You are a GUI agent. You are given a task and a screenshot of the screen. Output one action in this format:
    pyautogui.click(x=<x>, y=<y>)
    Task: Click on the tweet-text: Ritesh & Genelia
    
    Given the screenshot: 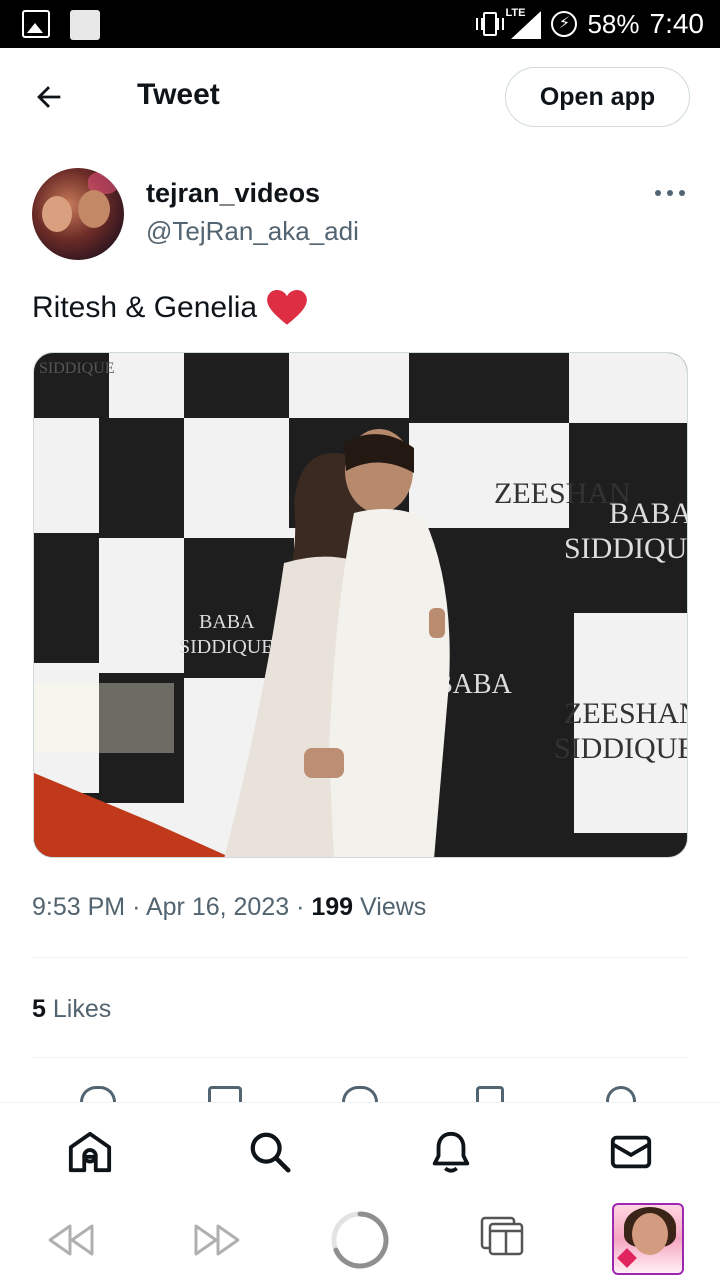 What is the action you would take?
    pyautogui.click(x=169, y=308)
    